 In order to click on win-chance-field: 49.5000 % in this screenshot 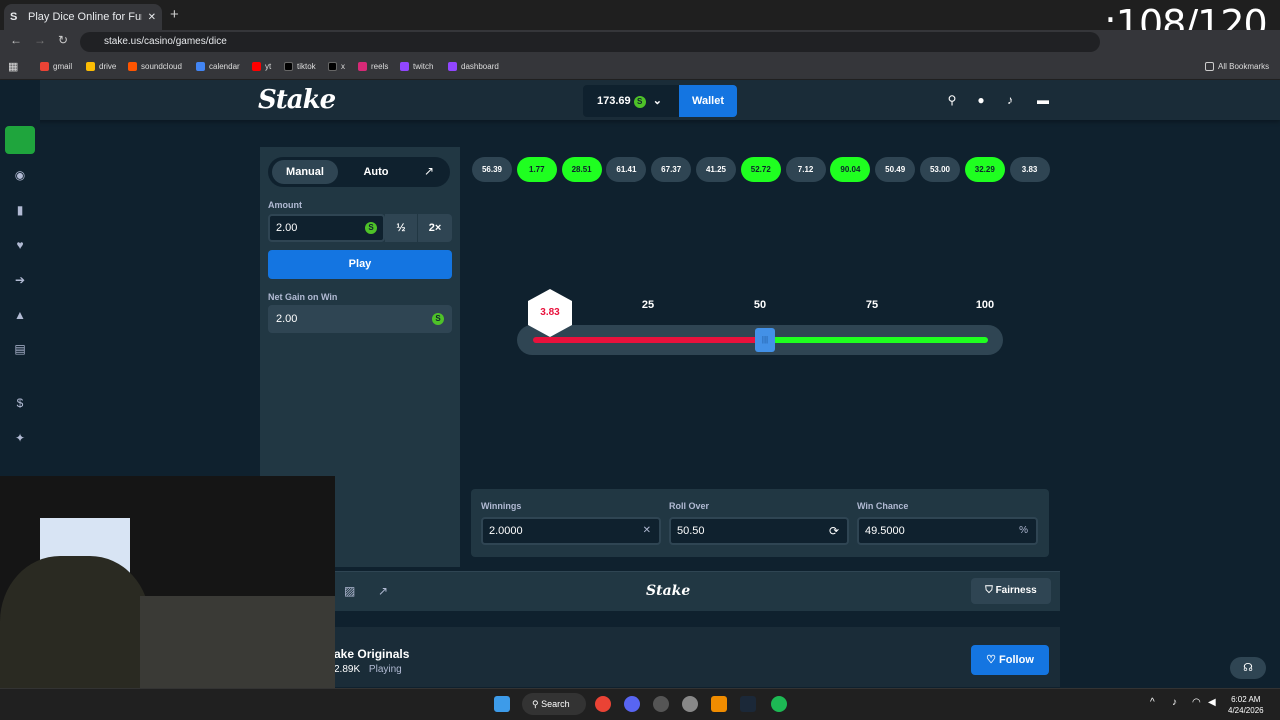, I will do `click(947, 531)`.